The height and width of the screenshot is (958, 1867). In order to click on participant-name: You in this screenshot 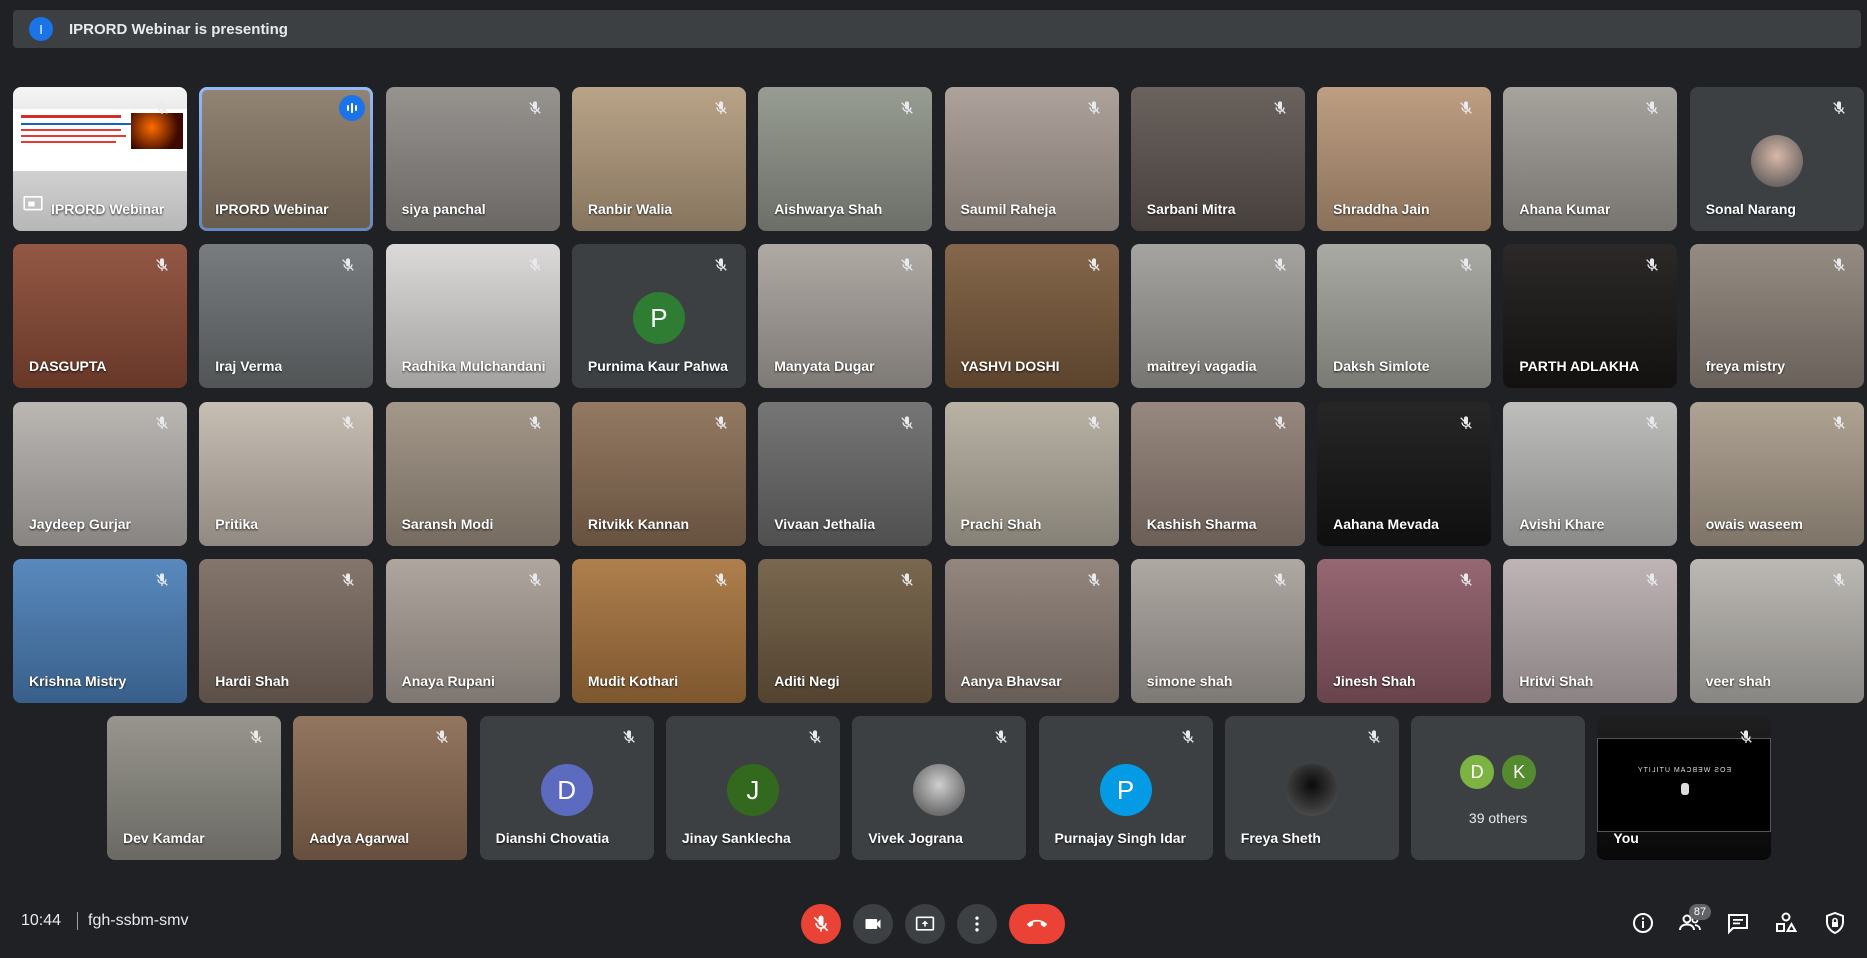, I will do `click(1626, 838)`.